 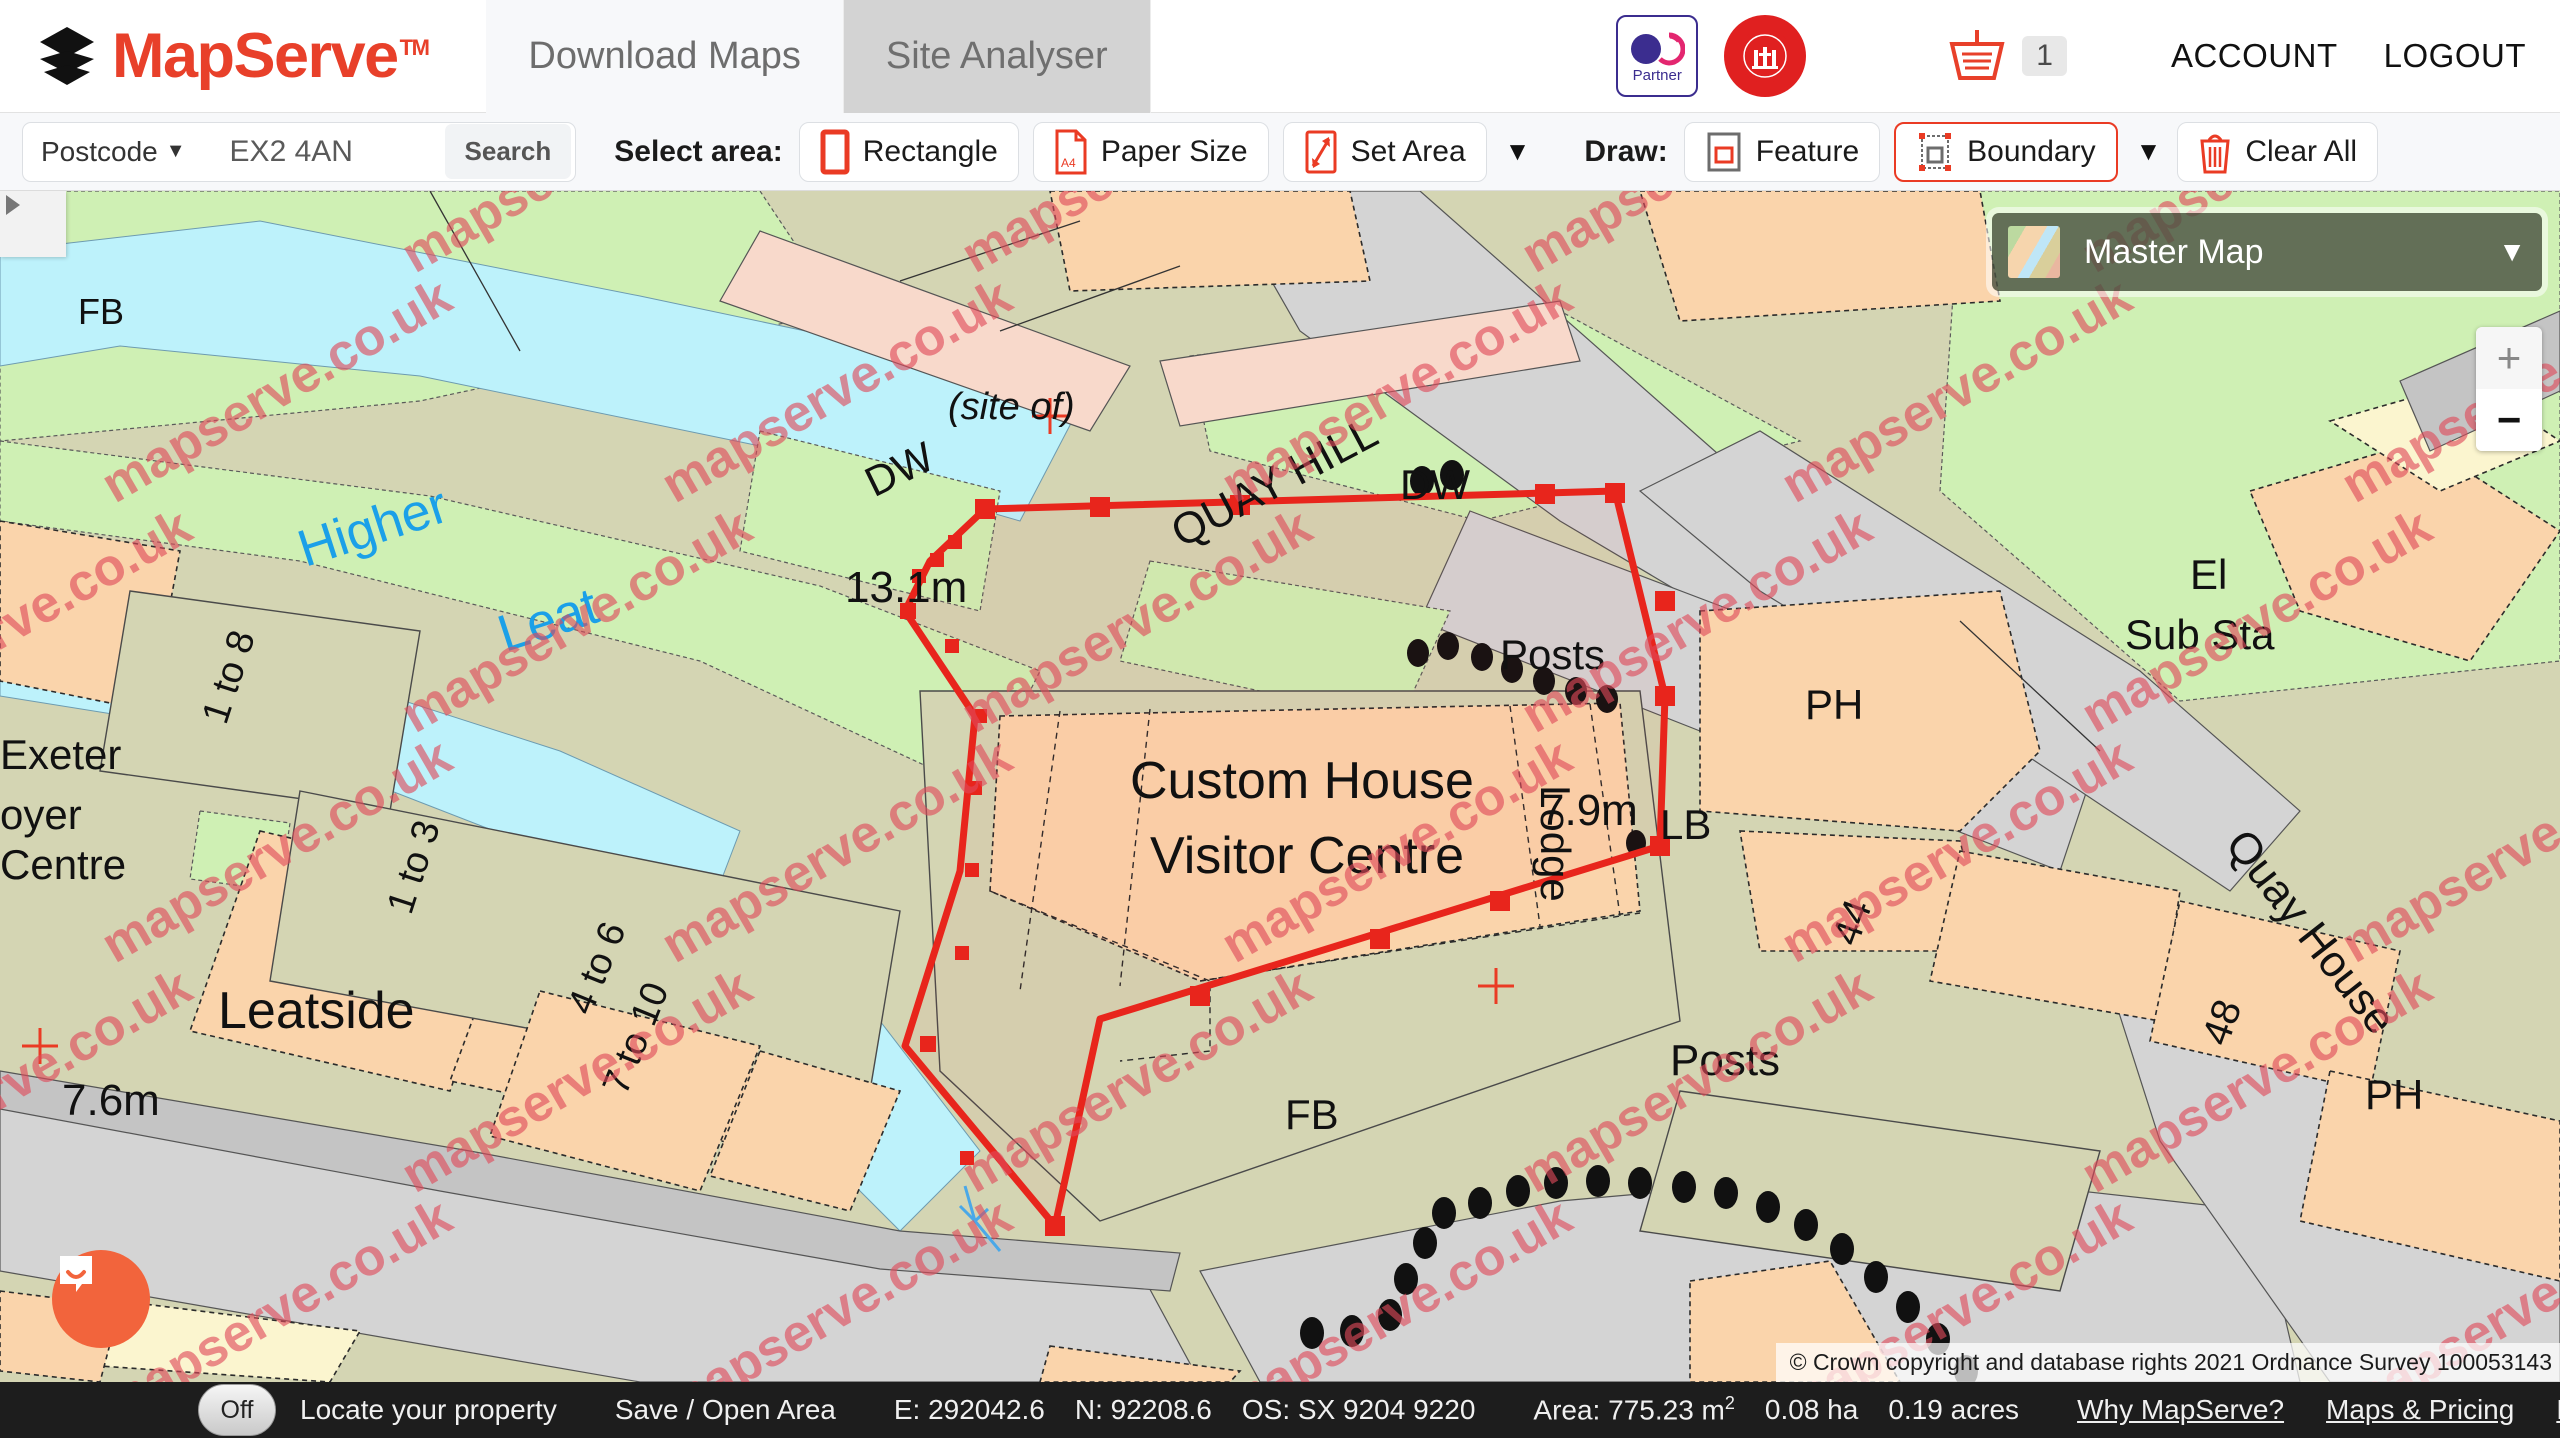 I want to click on zoom-out-button: −, so click(x=2509, y=420).